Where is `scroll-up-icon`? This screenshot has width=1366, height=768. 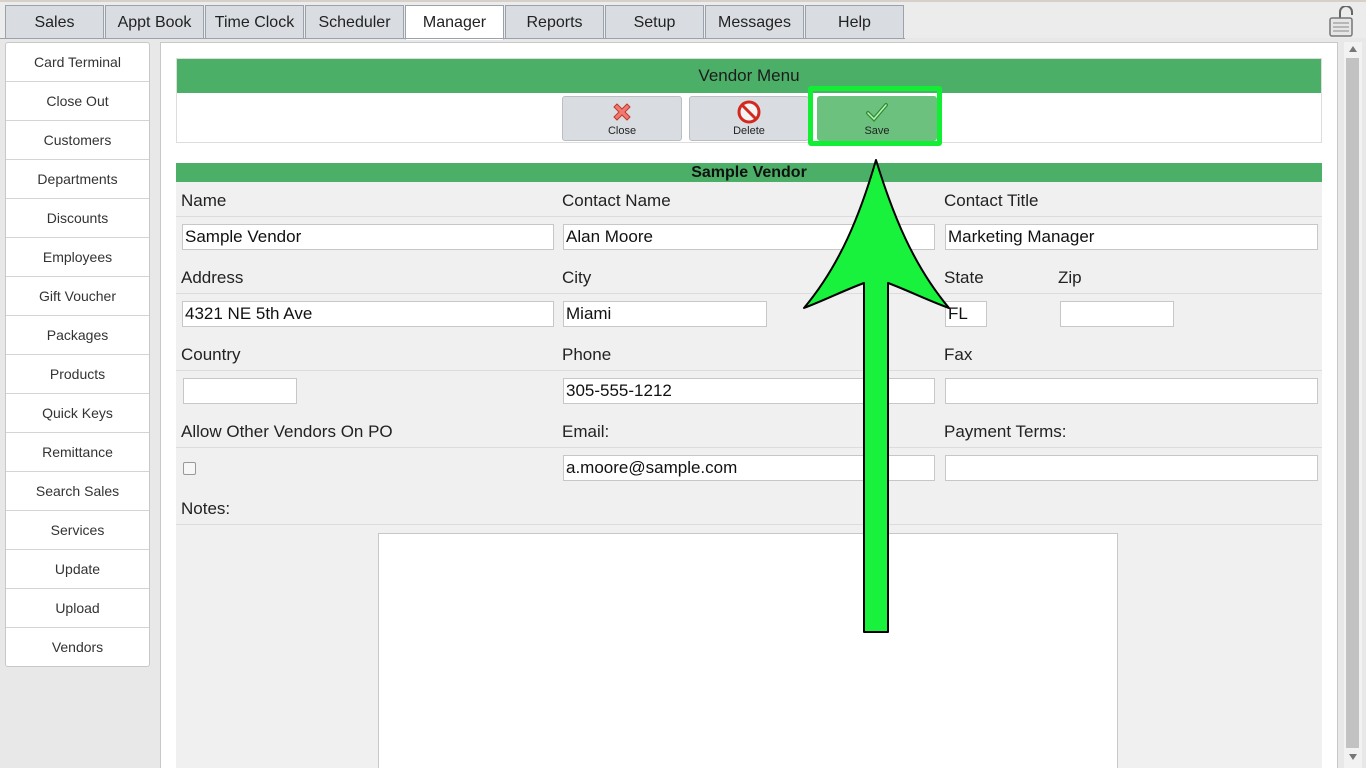 scroll-up-icon is located at coordinates (1353, 49).